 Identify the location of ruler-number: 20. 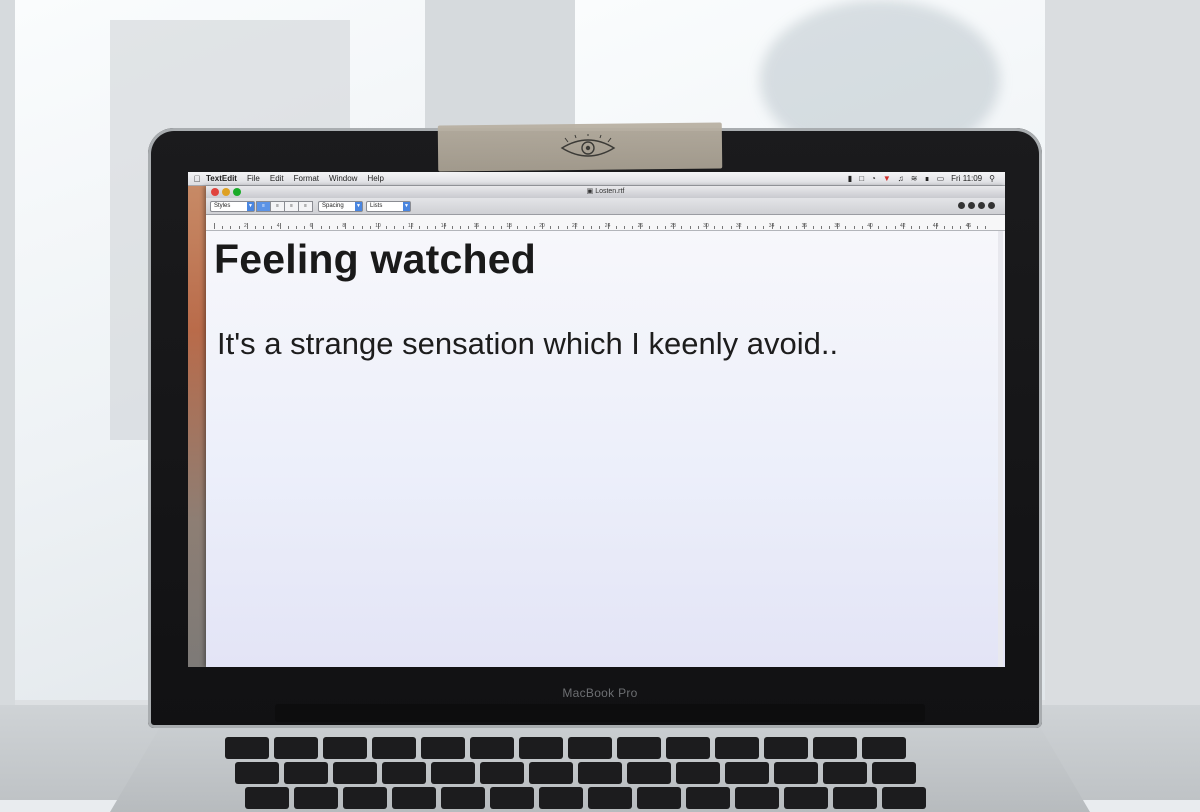
(542, 226).